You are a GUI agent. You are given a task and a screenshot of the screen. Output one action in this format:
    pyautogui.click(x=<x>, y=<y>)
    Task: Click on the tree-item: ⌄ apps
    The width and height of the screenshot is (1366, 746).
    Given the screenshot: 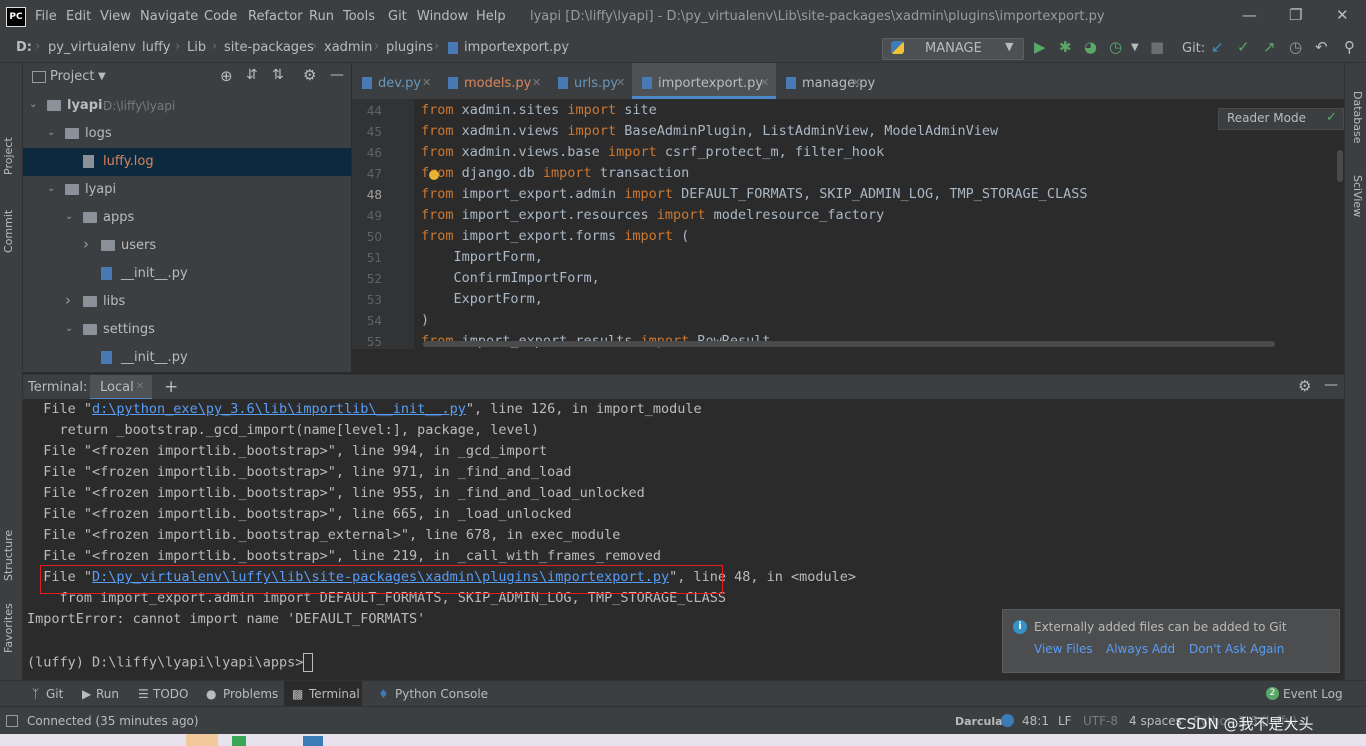 What is the action you would take?
    pyautogui.click(x=187, y=218)
    